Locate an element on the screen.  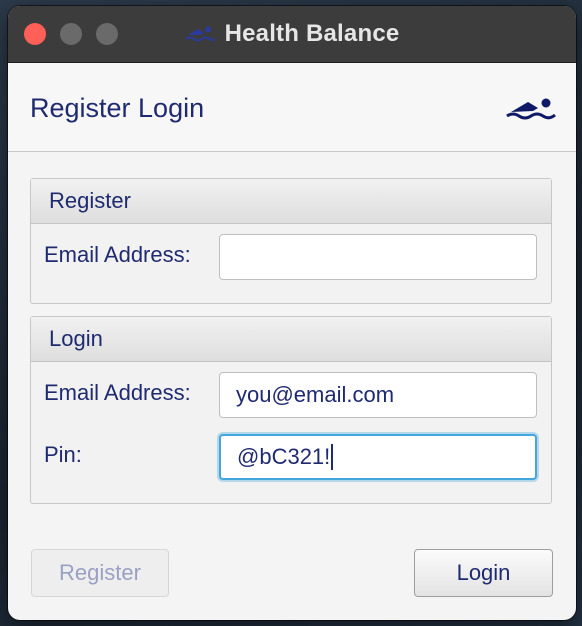
login-pin-value: @bC321! is located at coordinates (284, 456).